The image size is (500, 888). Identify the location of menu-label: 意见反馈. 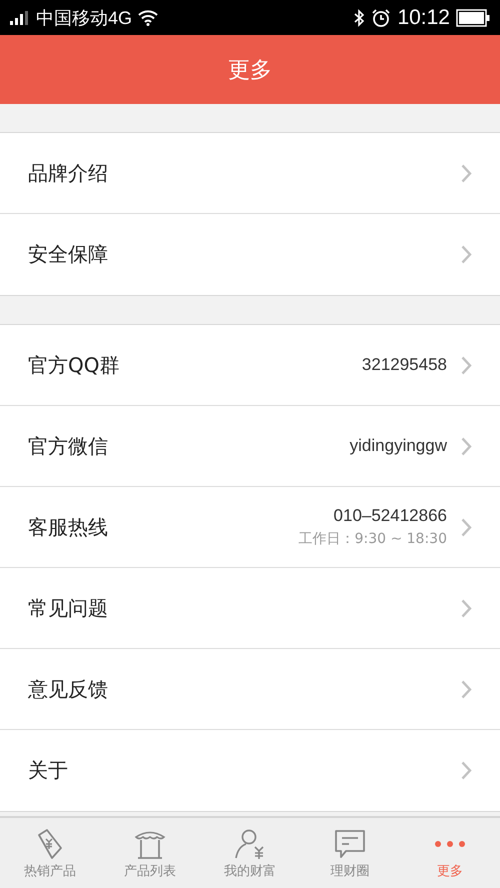
(68, 689).